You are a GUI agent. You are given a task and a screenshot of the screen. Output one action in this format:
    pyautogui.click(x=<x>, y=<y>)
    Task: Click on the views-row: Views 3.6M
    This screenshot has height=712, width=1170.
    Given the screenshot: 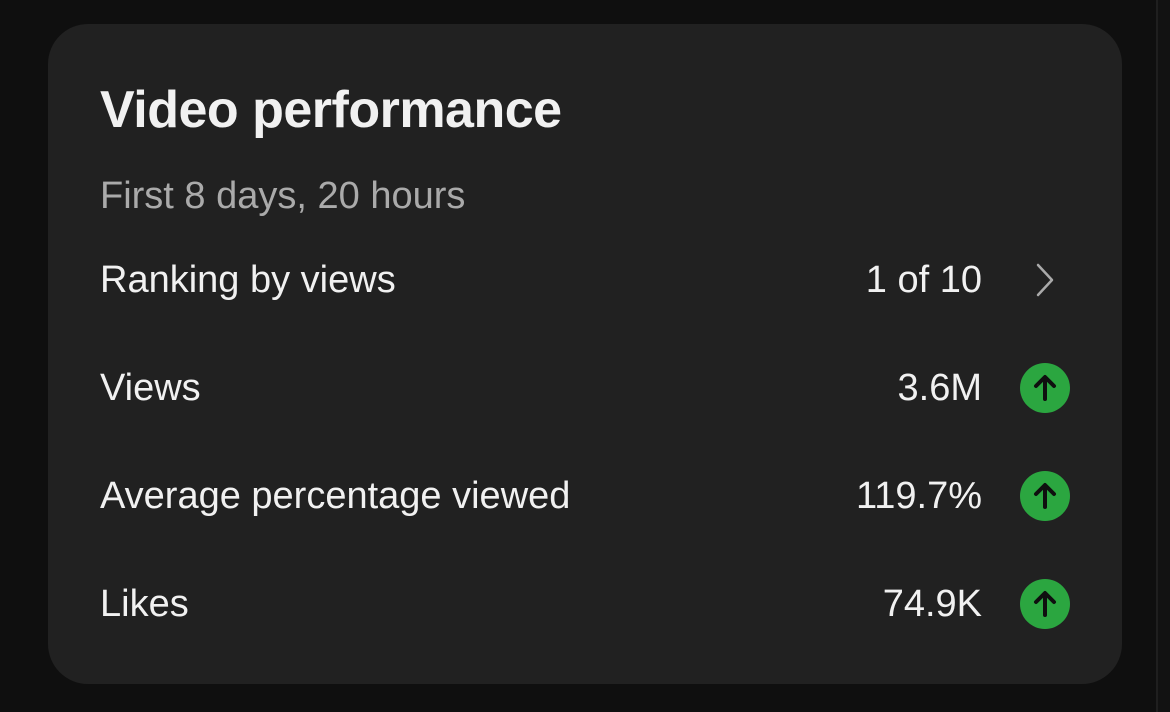 What is the action you would take?
    pyautogui.click(x=585, y=388)
    